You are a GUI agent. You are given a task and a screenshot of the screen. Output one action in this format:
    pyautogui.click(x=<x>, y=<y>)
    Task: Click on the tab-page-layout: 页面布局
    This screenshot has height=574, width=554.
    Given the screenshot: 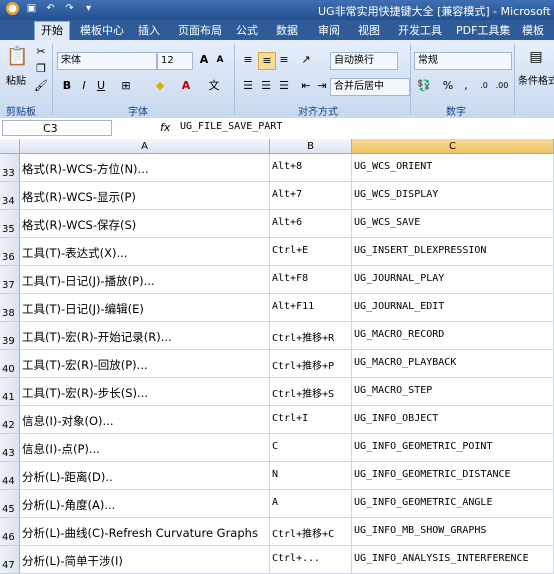 What is the action you would take?
    pyautogui.click(x=200, y=31)
    